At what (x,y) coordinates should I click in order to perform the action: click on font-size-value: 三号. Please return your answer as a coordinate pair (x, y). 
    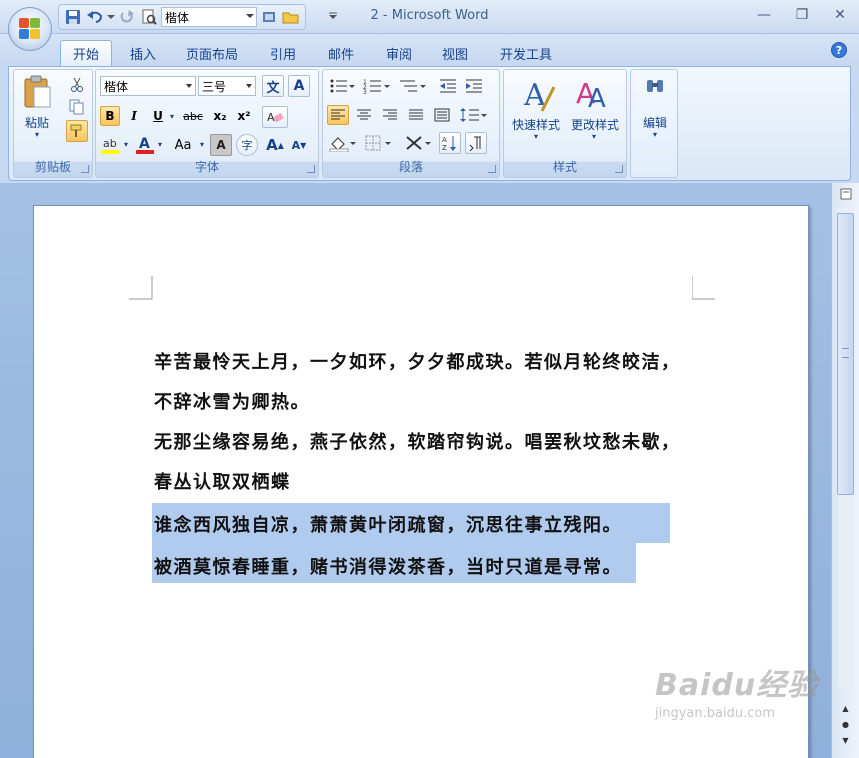
    Looking at the image, I should click on (214, 86).